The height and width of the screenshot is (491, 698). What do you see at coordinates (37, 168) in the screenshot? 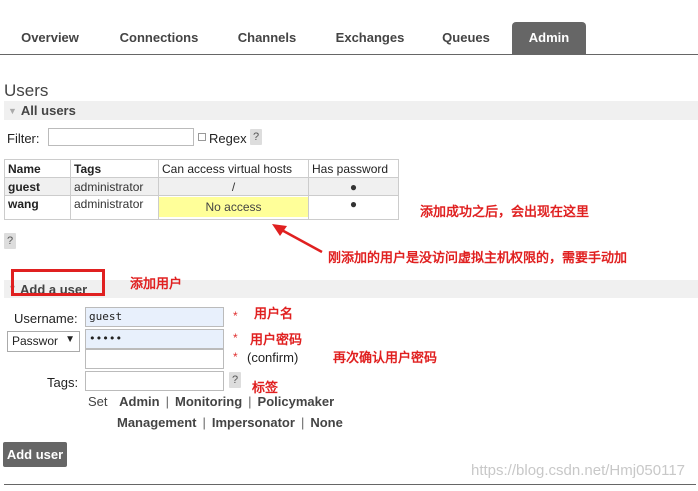
I see `col-header-name: Name` at bounding box center [37, 168].